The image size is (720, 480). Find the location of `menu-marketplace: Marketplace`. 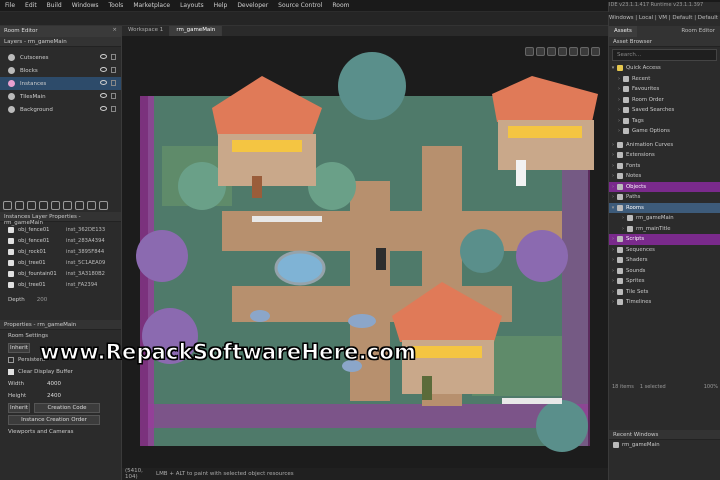

menu-marketplace: Marketplace is located at coordinates (151, 5).